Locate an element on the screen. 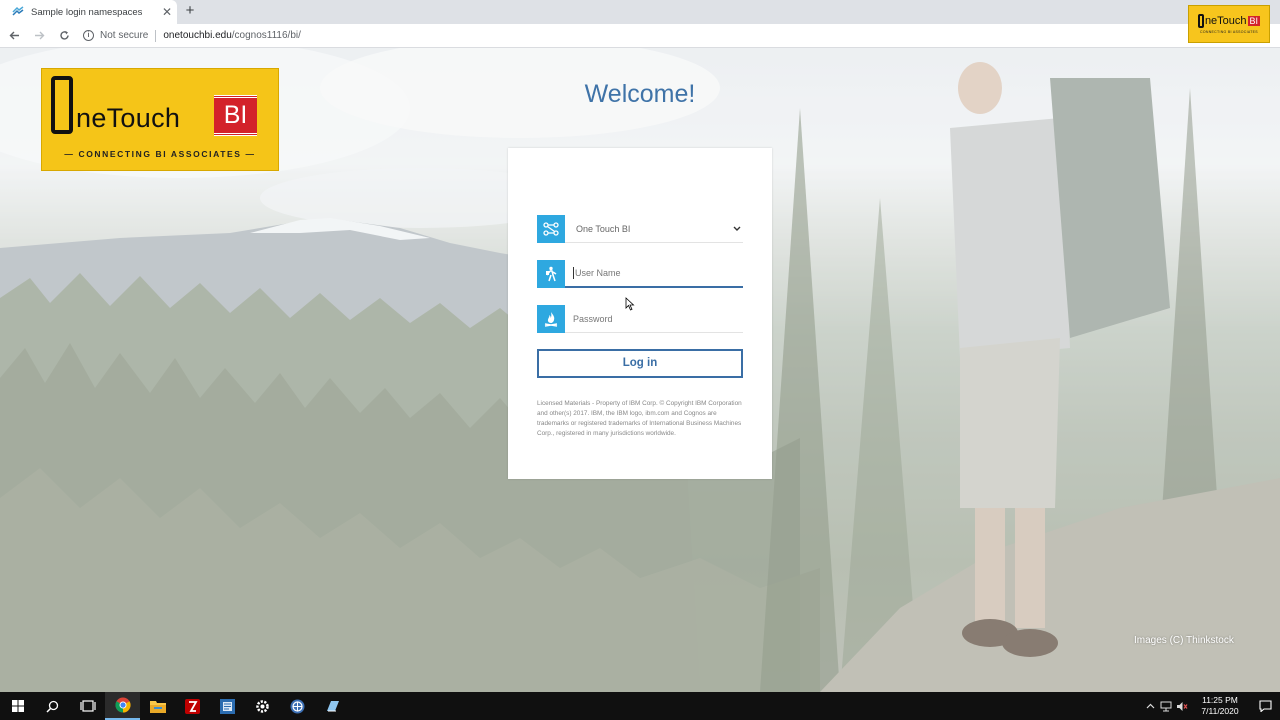 The image size is (1280, 720). password-input: Password is located at coordinates (654, 319).